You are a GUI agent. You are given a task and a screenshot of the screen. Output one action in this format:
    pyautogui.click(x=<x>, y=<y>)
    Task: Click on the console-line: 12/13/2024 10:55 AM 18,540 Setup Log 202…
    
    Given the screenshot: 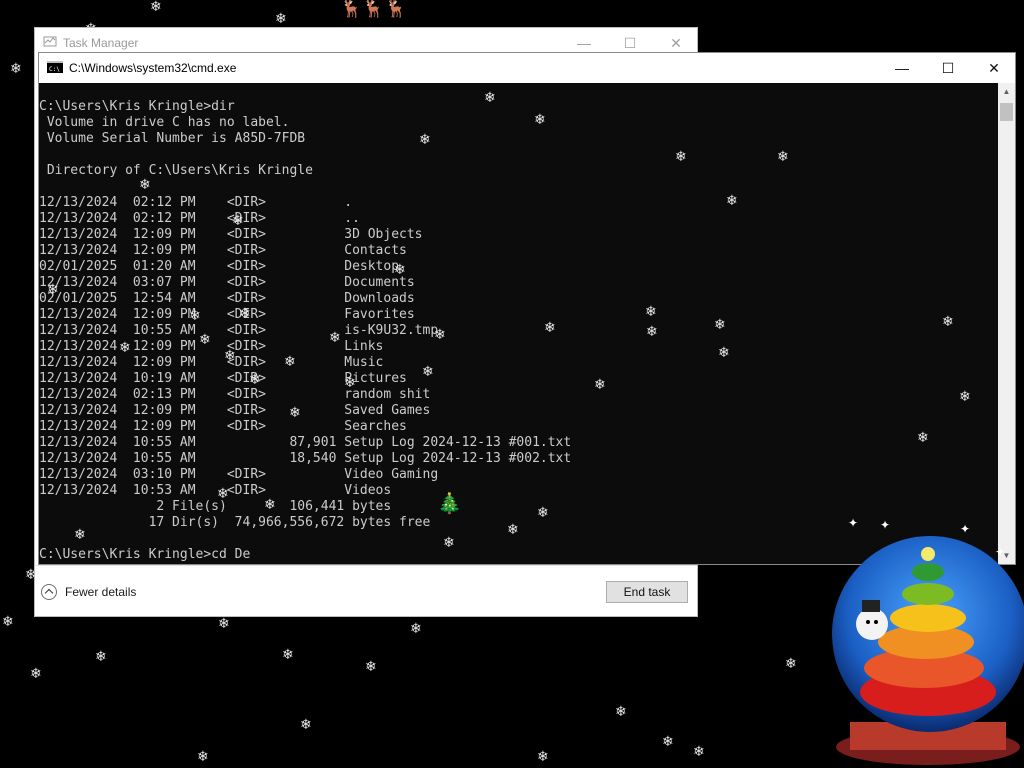 What is the action you would take?
    pyautogui.click(x=305, y=458)
    